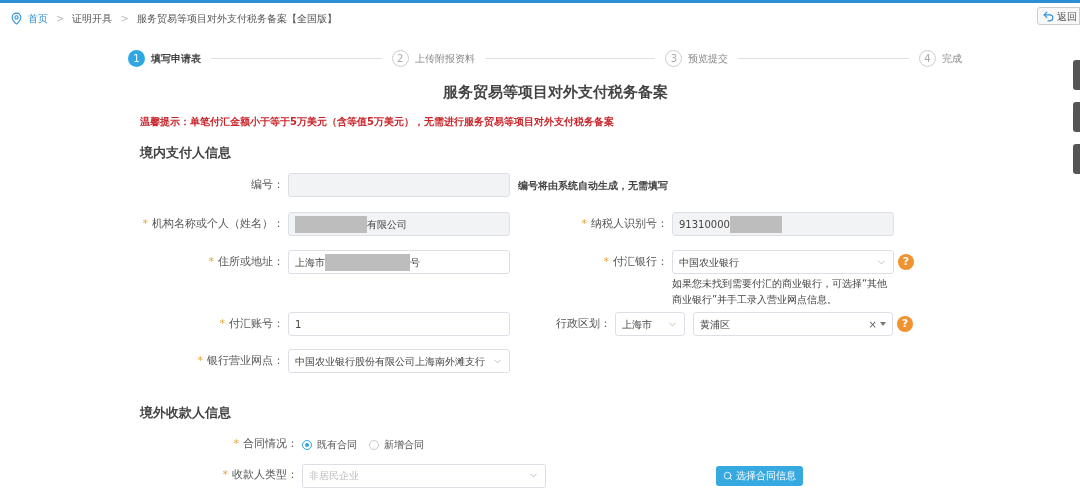 The width and height of the screenshot is (1080, 498). What do you see at coordinates (728, 475) in the screenshot?
I see `search-icon` at bounding box center [728, 475].